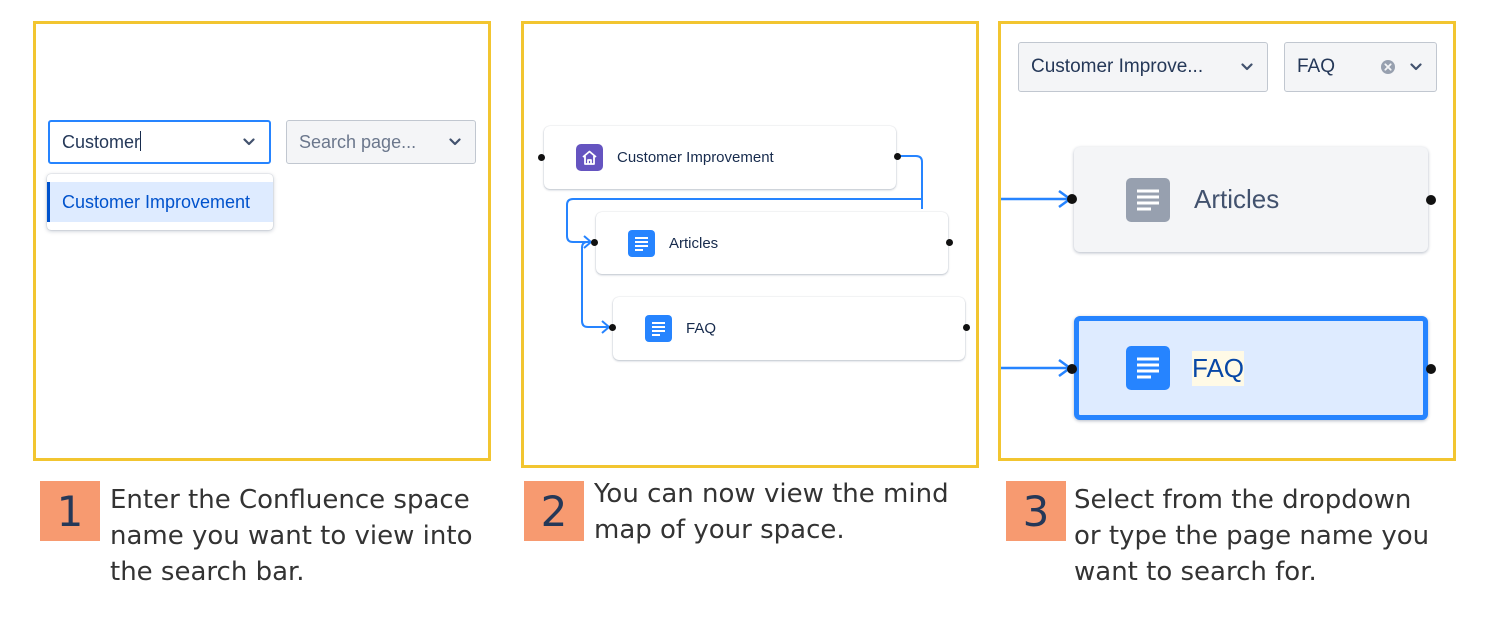 This screenshot has width=1500, height=617. I want to click on articles-node-label: Articles, so click(694, 243).